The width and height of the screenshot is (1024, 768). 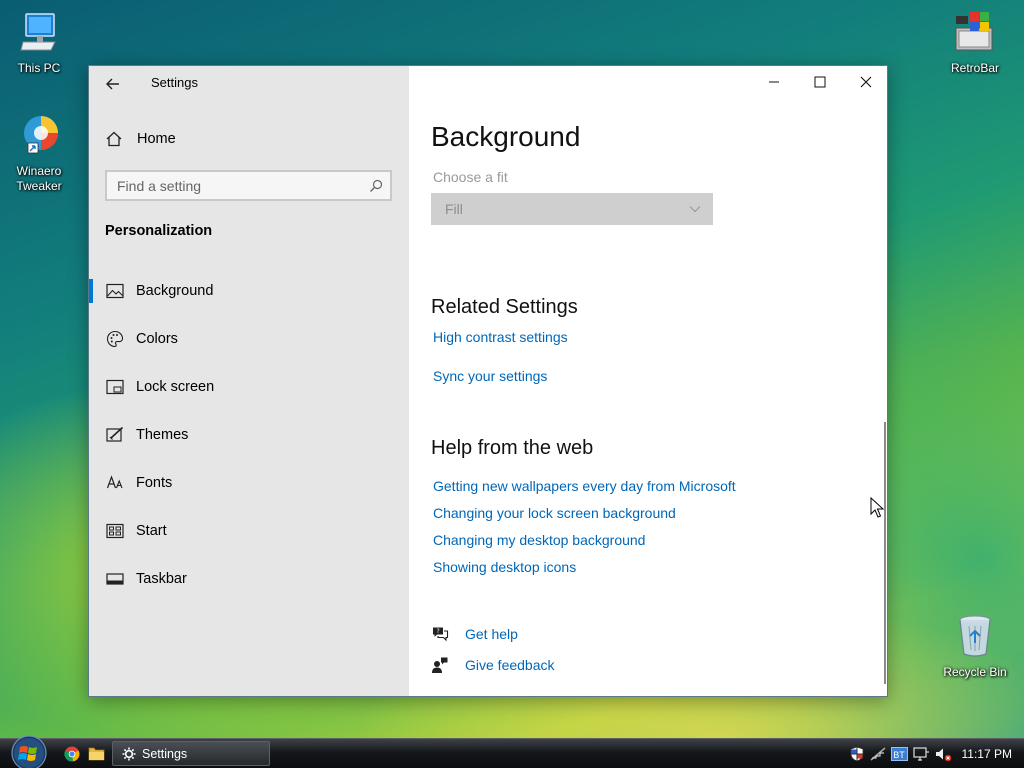 I want to click on desktop-icon-label: Winaero, so click(x=39, y=171).